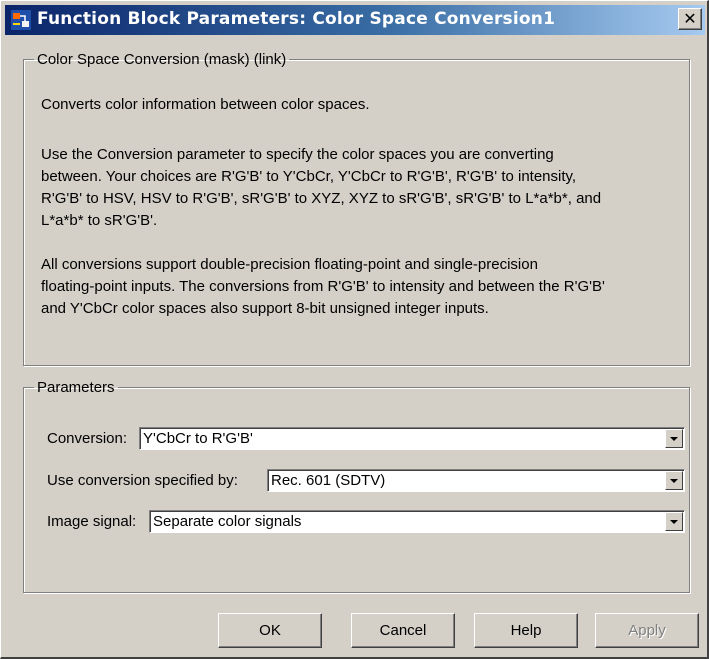  I want to click on close-button: ✕, so click(690, 19).